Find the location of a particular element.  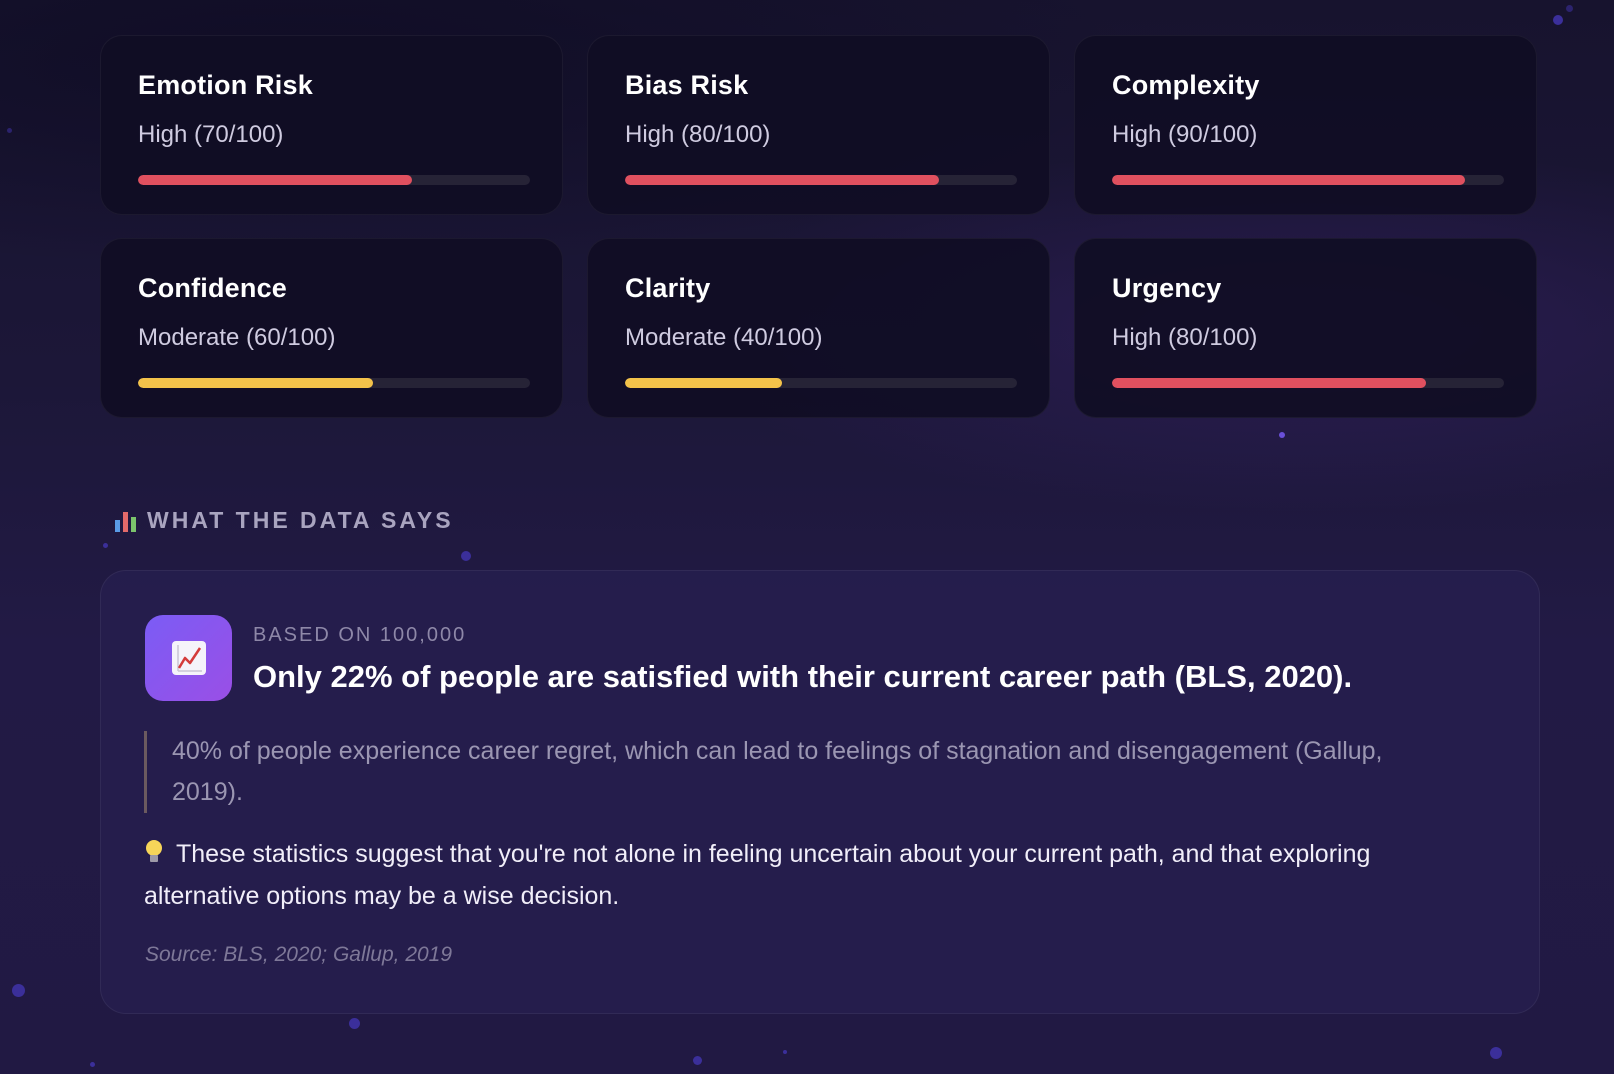

source-citation: Source: BLS, 2020; Gallup, 2019 is located at coordinates (299, 954).